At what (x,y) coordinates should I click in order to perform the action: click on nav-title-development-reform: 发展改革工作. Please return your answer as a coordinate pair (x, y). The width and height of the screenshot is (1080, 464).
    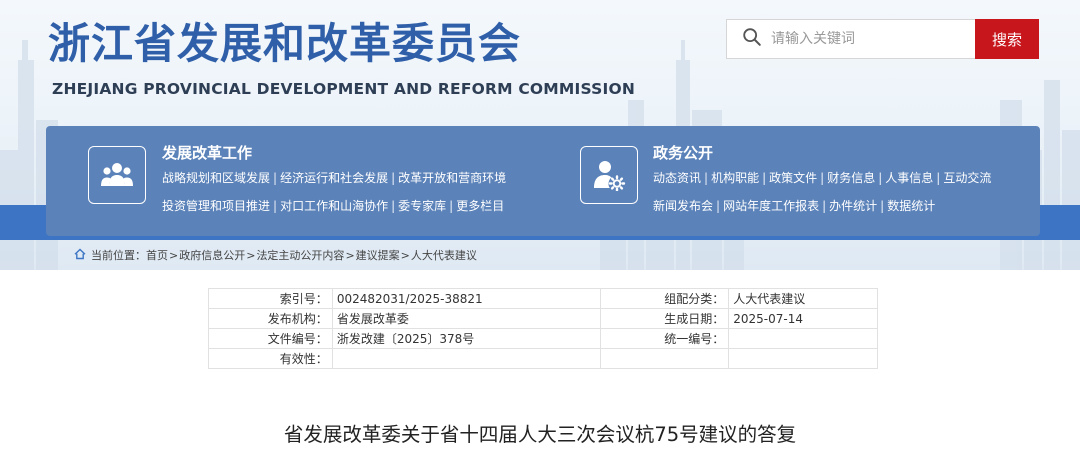
    Looking at the image, I should click on (207, 152).